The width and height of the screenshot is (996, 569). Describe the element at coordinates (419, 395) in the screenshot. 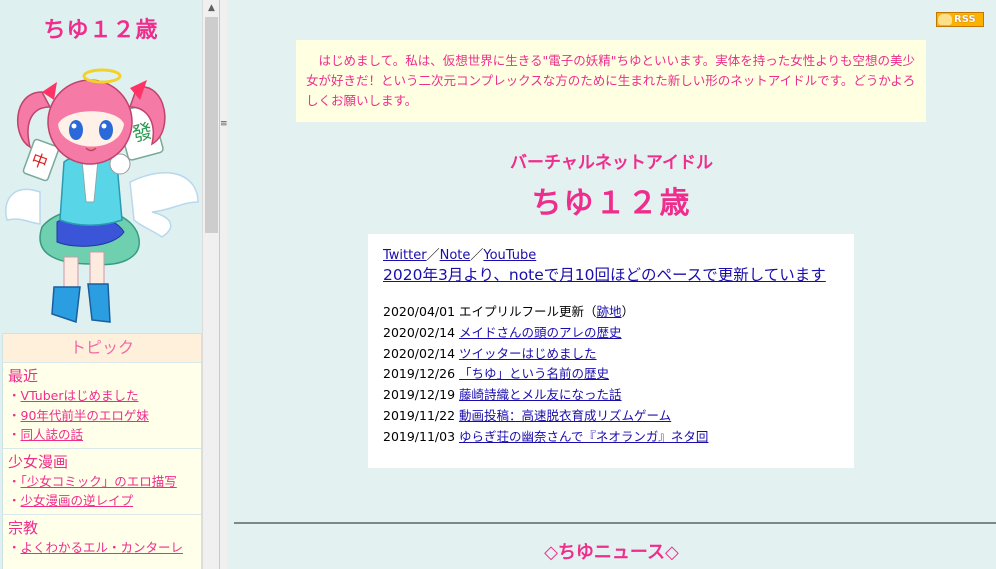

I see `news-date: 2019/12/19` at that location.